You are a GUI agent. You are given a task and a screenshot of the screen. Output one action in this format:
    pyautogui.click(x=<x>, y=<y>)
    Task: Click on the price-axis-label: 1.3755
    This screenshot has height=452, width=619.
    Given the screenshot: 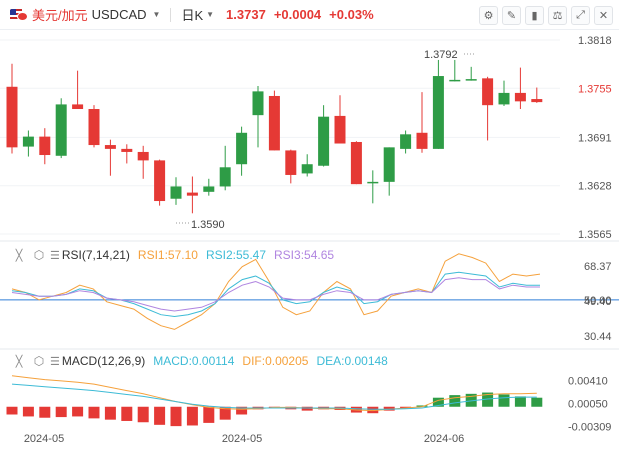 What is the action you would take?
    pyautogui.click(x=595, y=89)
    